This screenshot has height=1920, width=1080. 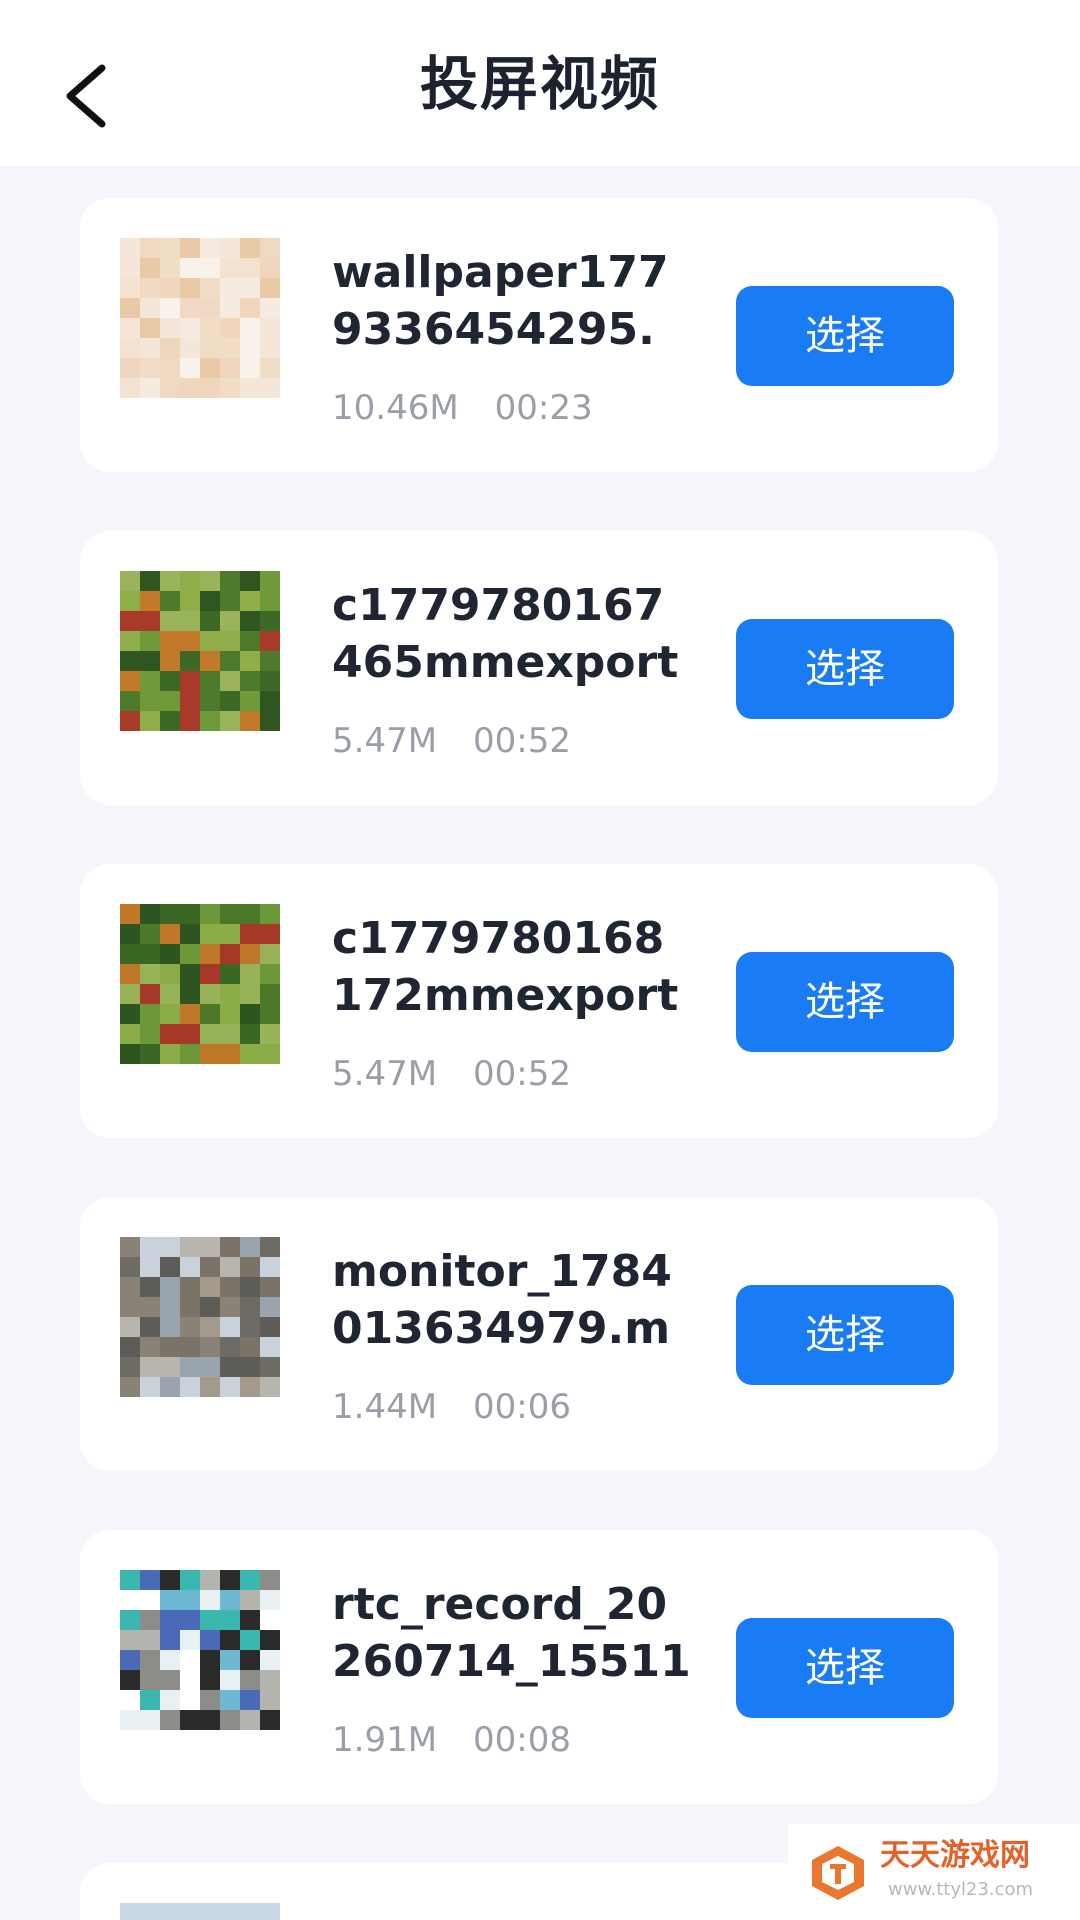 I want to click on video-duration: 00:23, so click(x=543, y=408).